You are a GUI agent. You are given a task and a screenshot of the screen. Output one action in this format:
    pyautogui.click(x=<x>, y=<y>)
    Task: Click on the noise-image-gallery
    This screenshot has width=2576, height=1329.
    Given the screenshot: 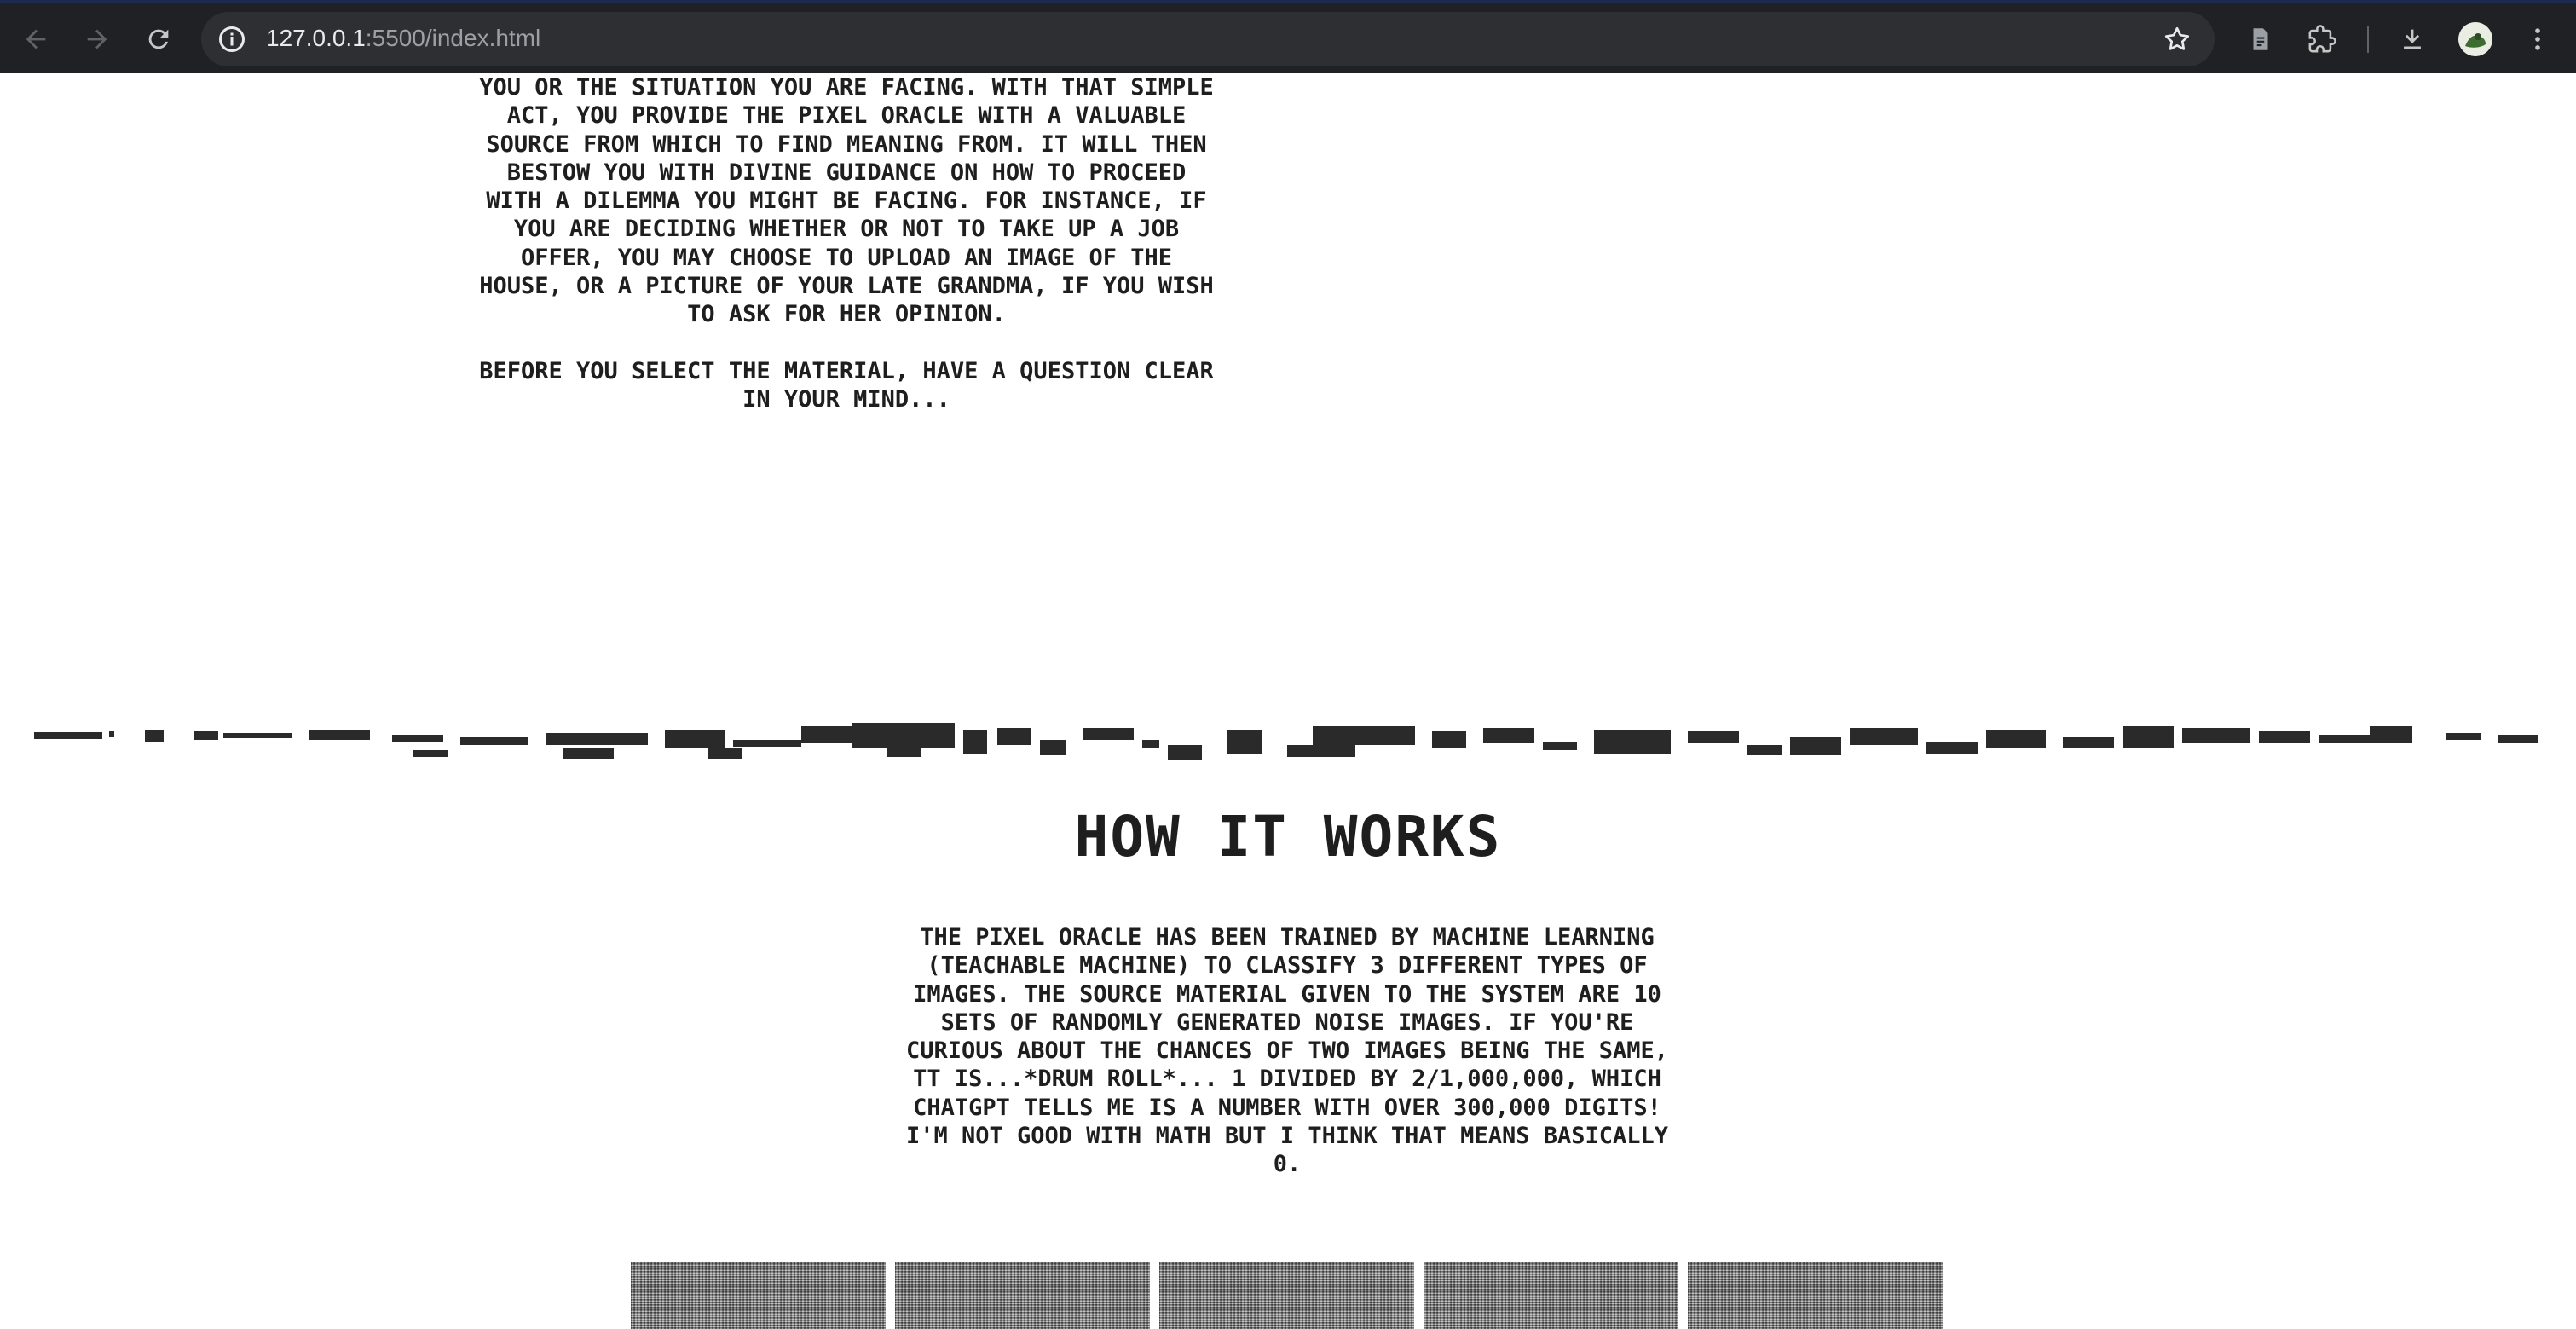 What is the action you would take?
    pyautogui.click(x=1287, y=1296)
    